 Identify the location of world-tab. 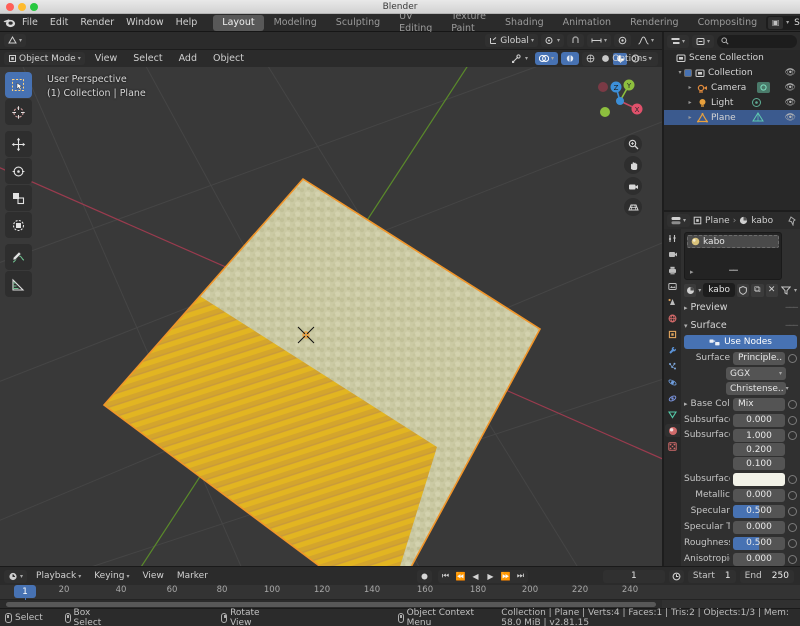
(672, 318).